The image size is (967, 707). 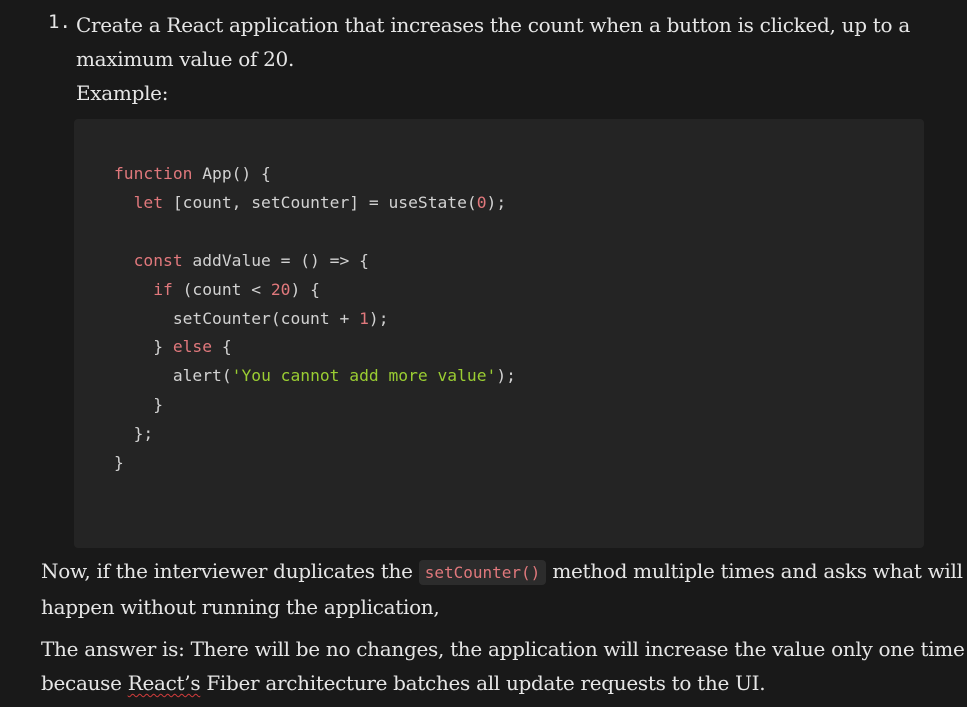 I want to click on text: Now, if the interviewer duplicates the, so click(x=230, y=571).